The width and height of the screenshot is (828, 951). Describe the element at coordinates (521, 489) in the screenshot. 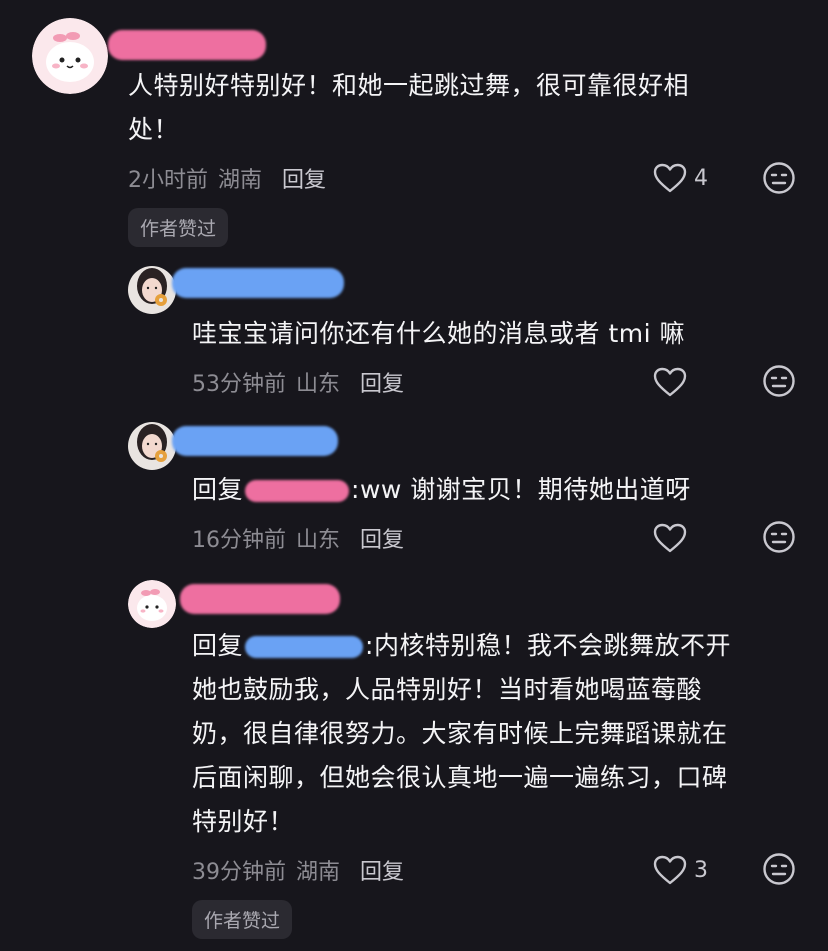

I see `reply-text: :ww 谢谢宝贝！期待她出道呀` at that location.